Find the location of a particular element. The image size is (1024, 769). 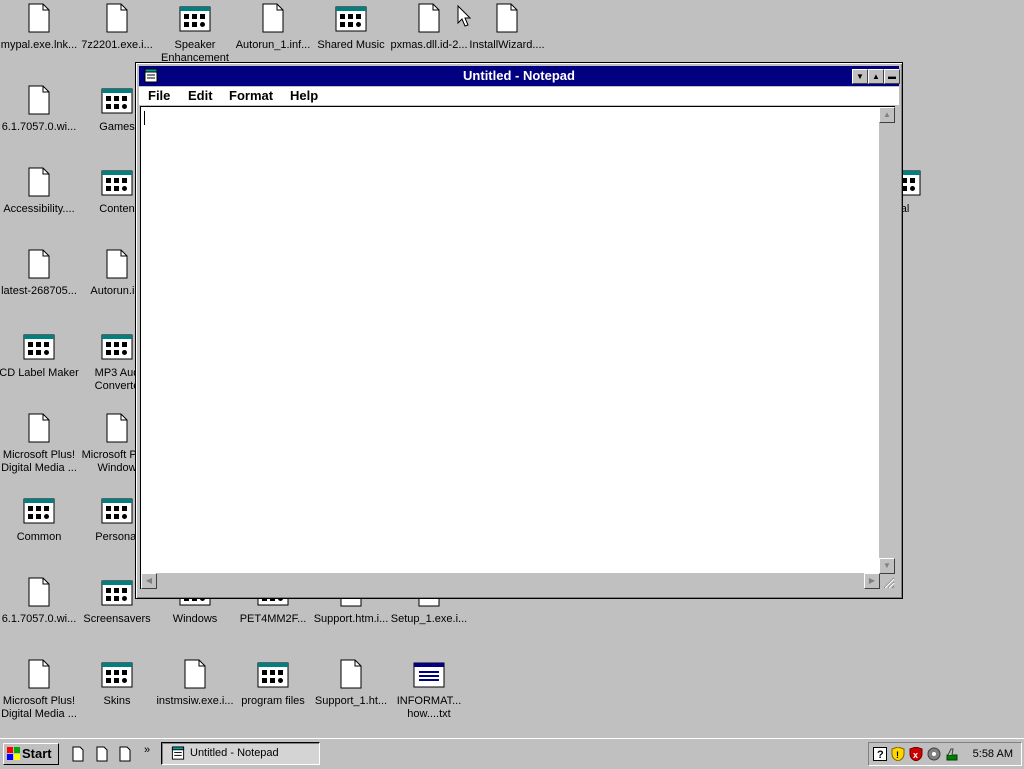

desktop-icon-common: Common is located at coordinates (39, 534).